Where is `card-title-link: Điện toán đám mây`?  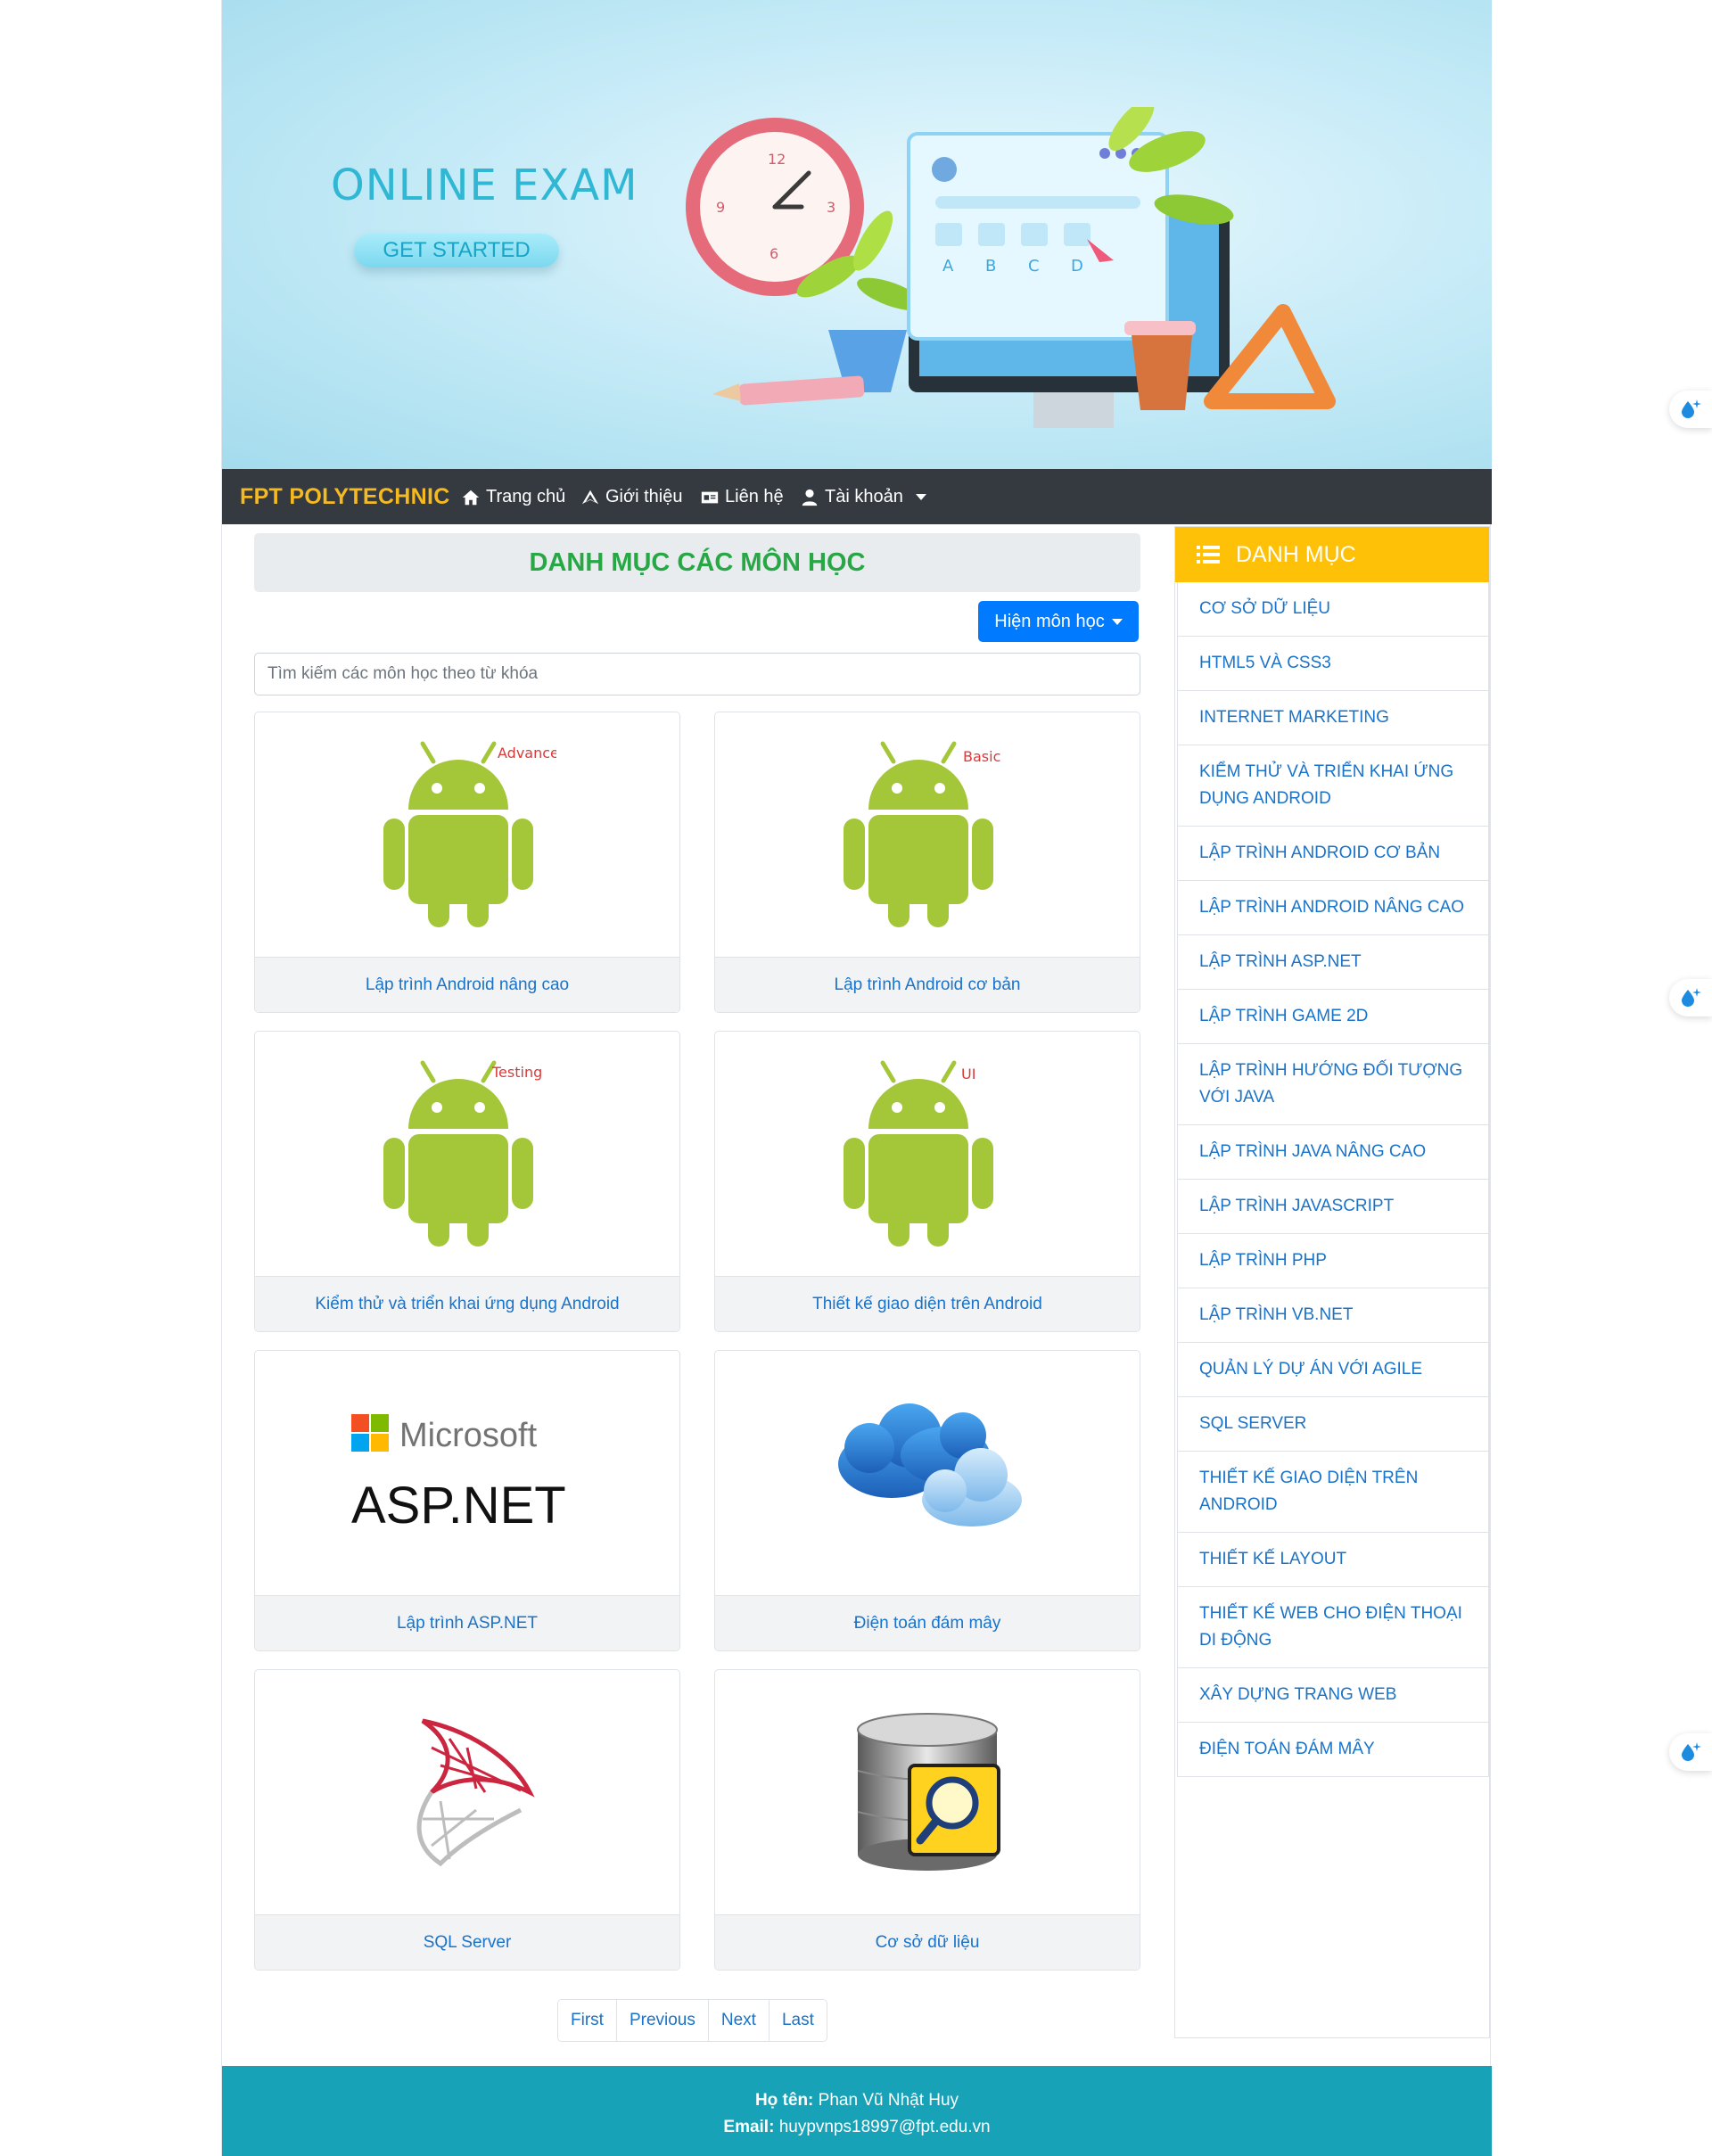
card-title-link: Điện toán đám mây is located at coordinates (927, 1622).